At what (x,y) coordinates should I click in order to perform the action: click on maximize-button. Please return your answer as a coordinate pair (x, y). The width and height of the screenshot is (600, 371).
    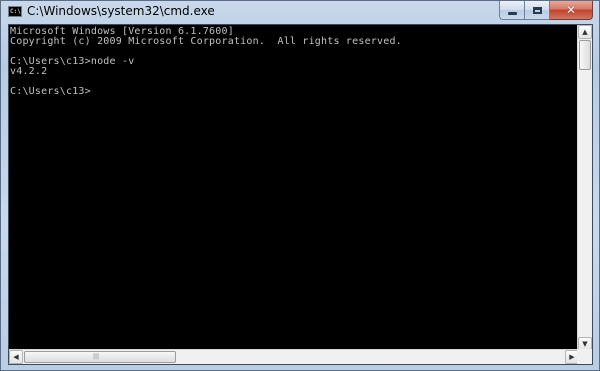
    Looking at the image, I should click on (537, 10).